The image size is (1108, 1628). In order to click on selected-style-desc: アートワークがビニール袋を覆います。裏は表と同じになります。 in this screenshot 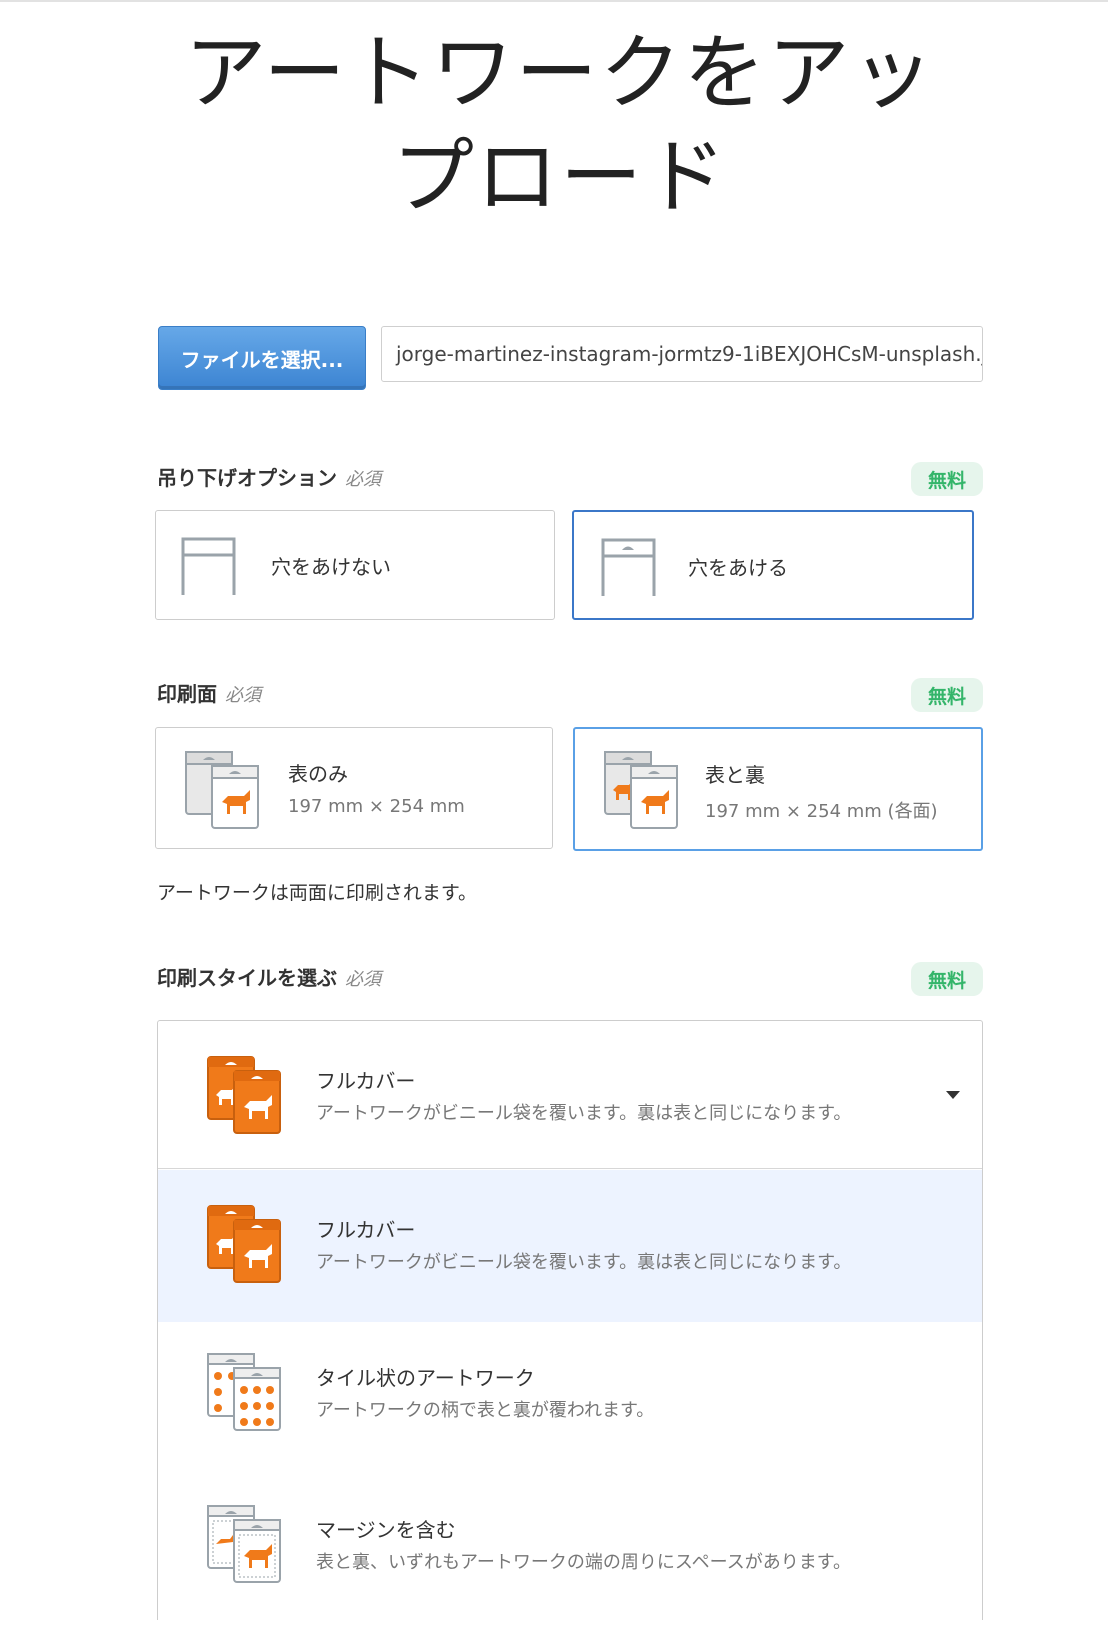, I will do `click(584, 1113)`.